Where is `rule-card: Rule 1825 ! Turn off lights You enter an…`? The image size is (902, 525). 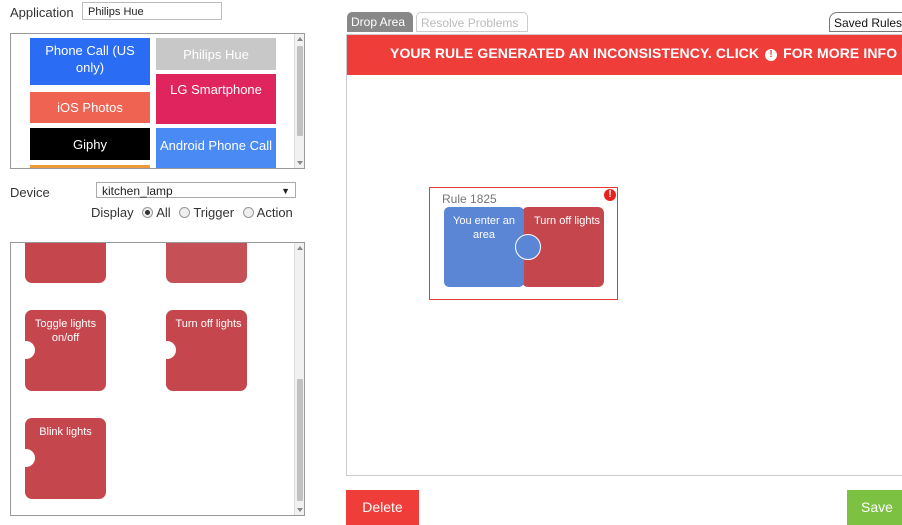
rule-card: Rule 1825 ! Turn off lights You enter an… is located at coordinates (523, 243).